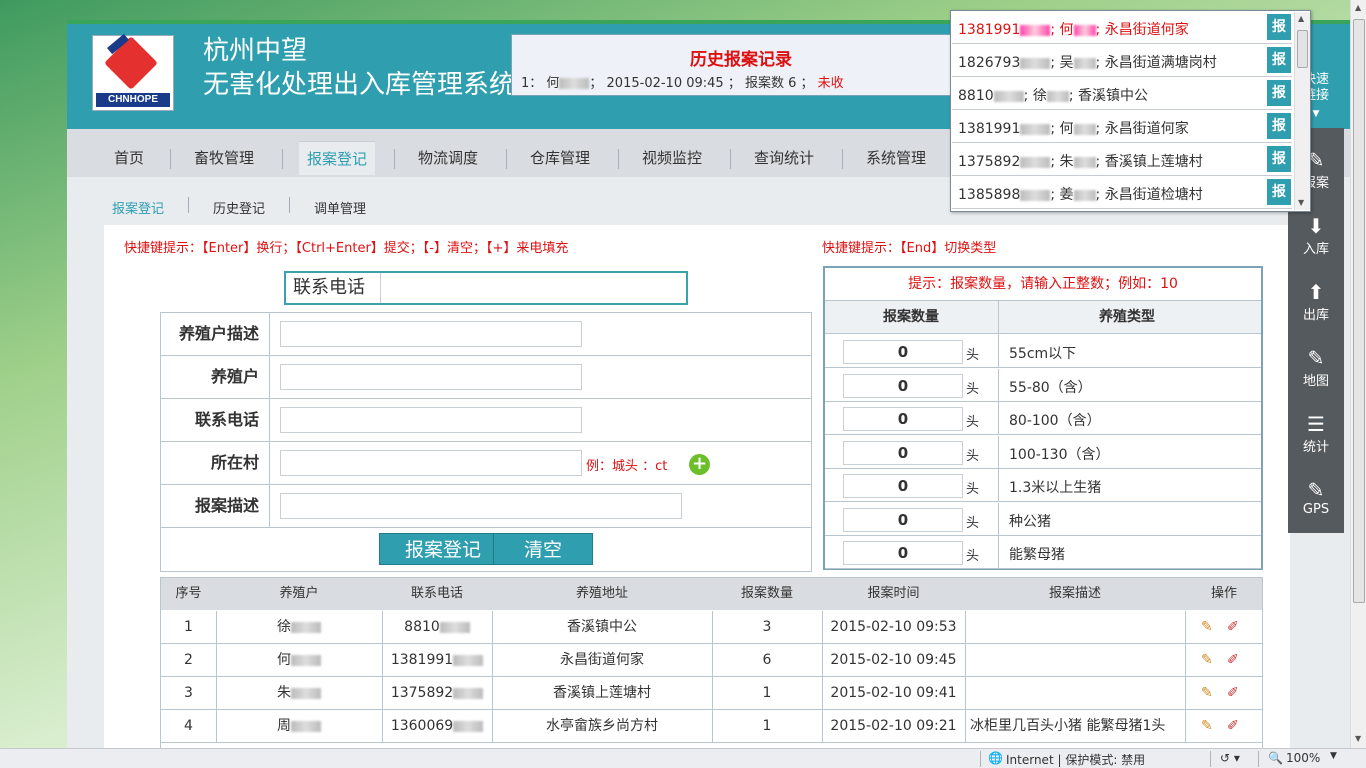  I want to click on cell-phone: 1375892, so click(437, 693).